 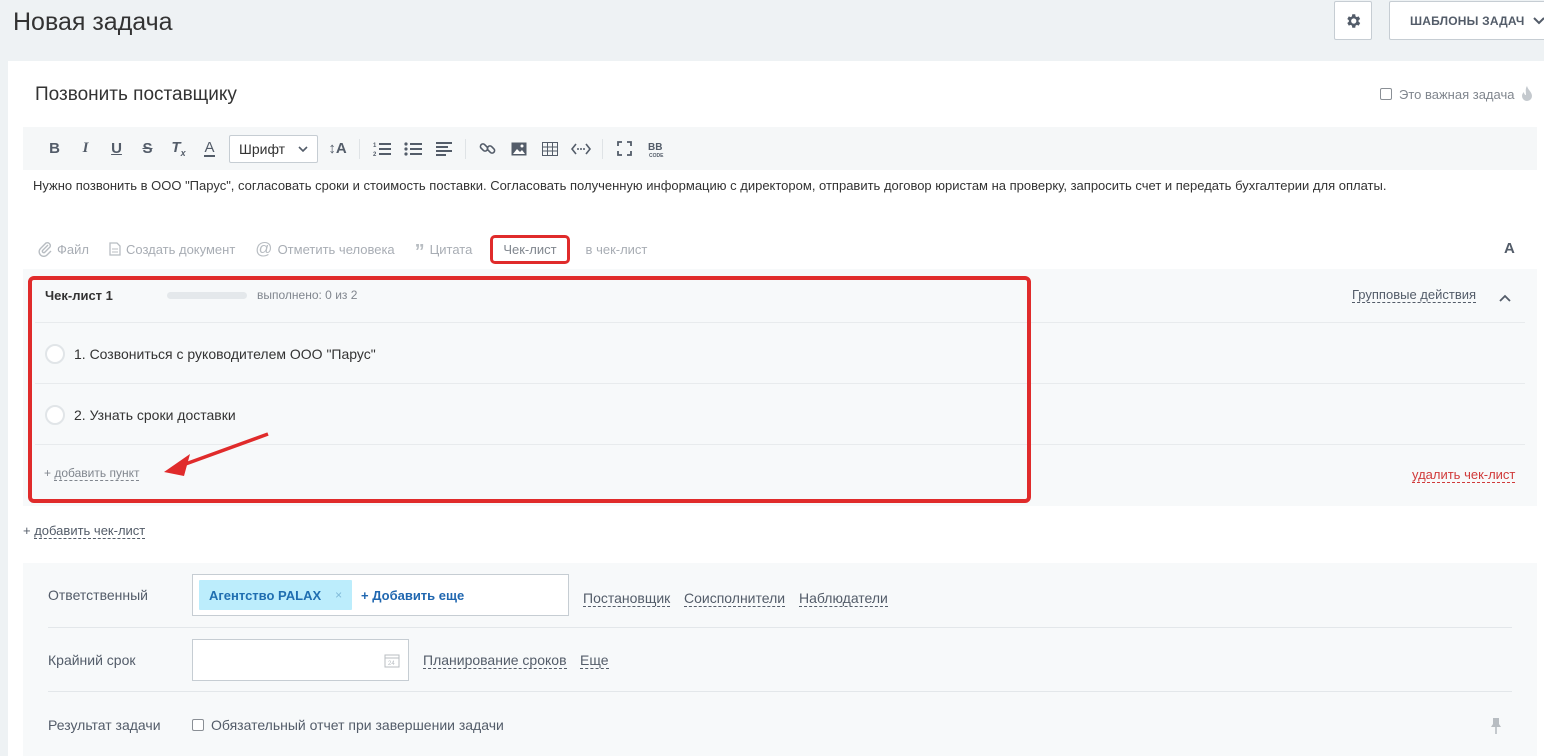 I want to click on svg-text: BB, so click(x=655, y=147).